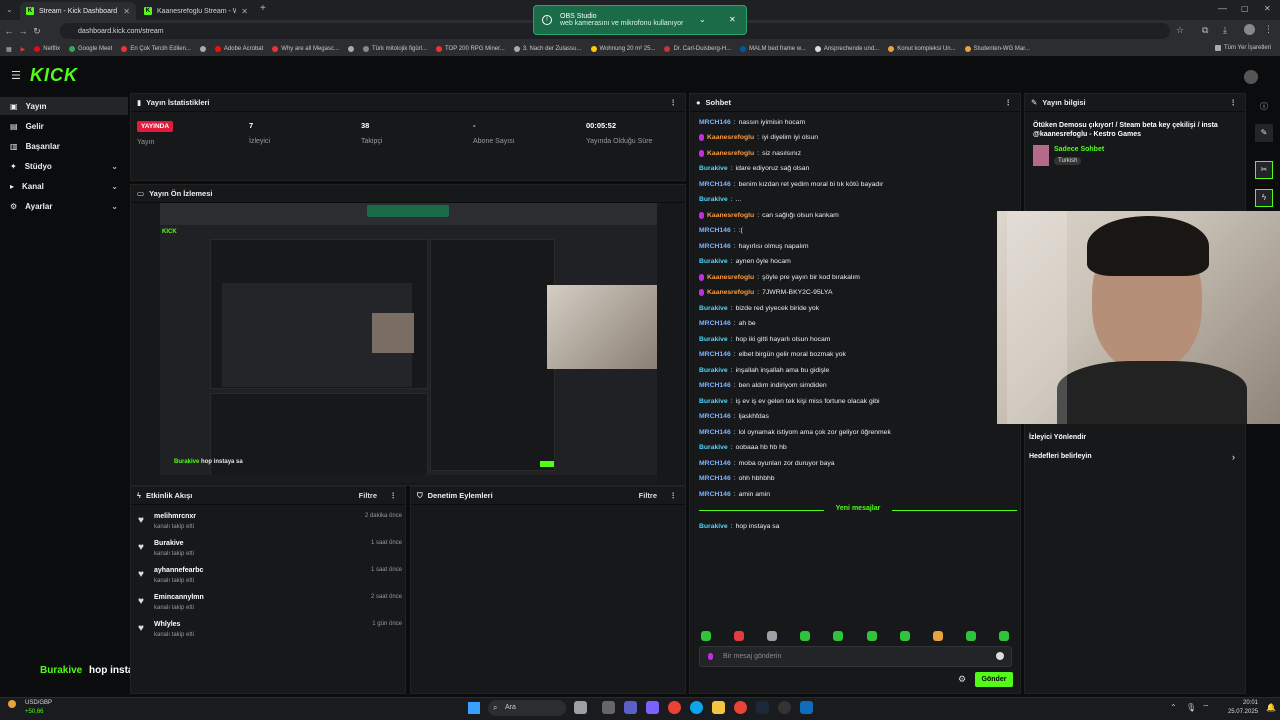  I want to click on browser-tab-watch: K Kaanesrefoglu Stream - Watch ✕, so click(196, 11).